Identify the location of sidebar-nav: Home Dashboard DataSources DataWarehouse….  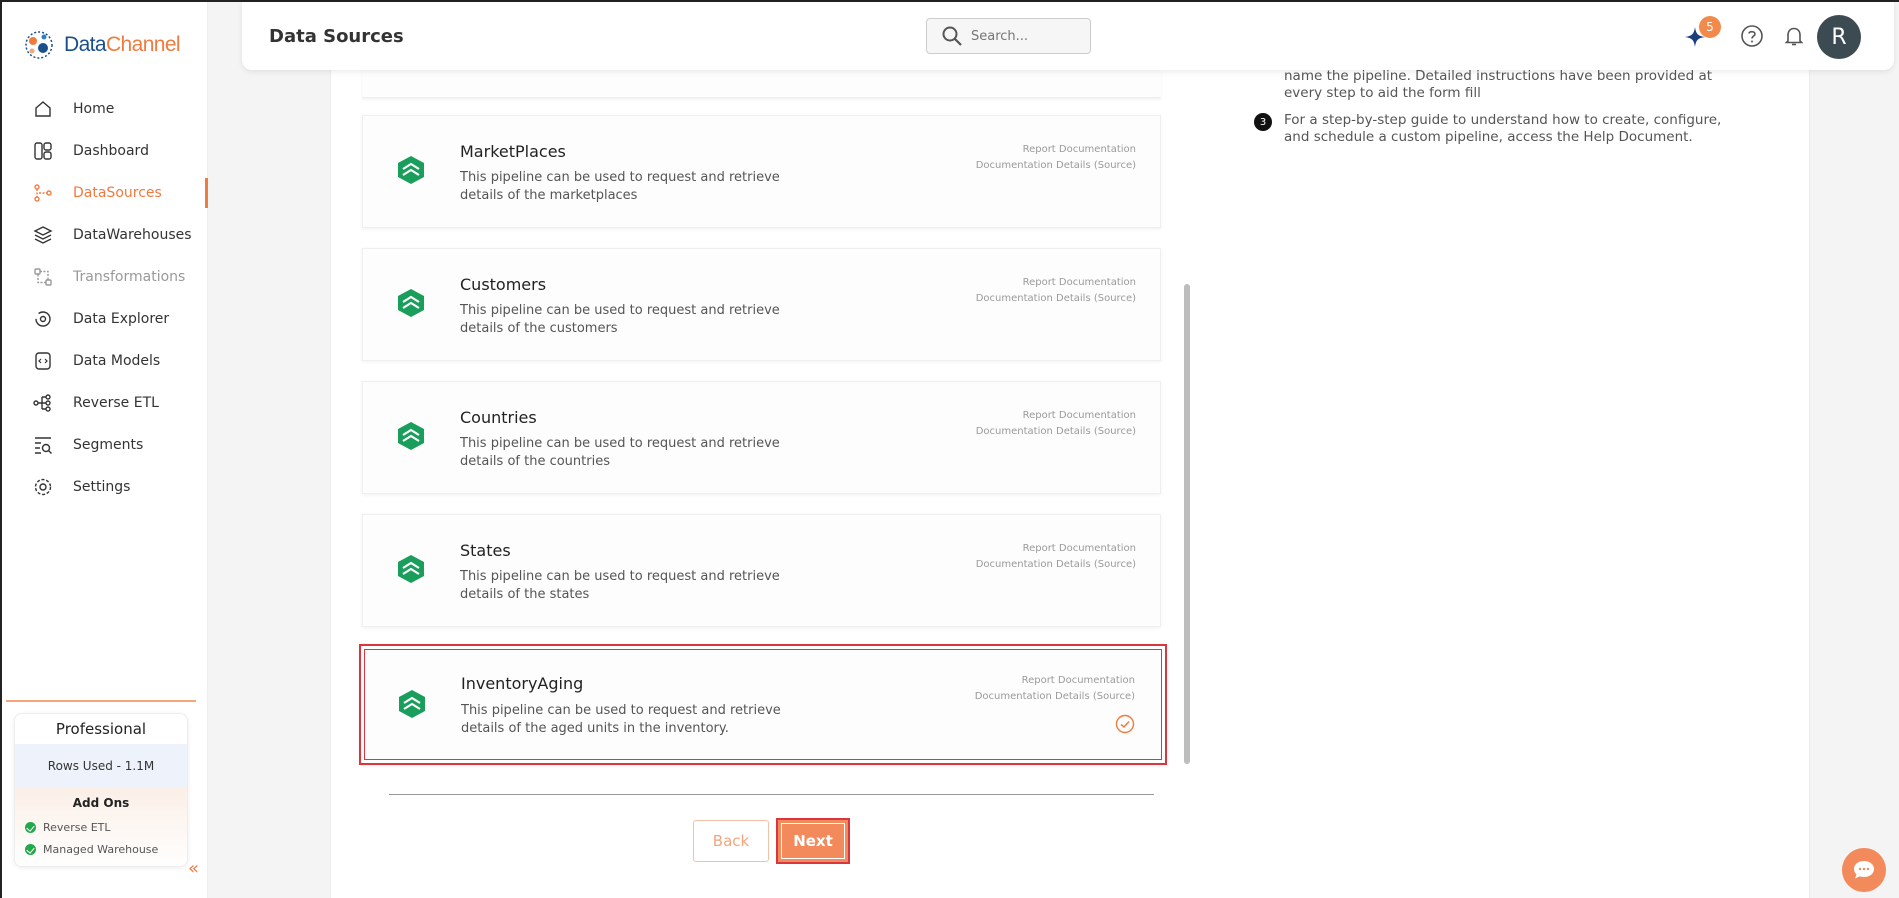
(105, 298).